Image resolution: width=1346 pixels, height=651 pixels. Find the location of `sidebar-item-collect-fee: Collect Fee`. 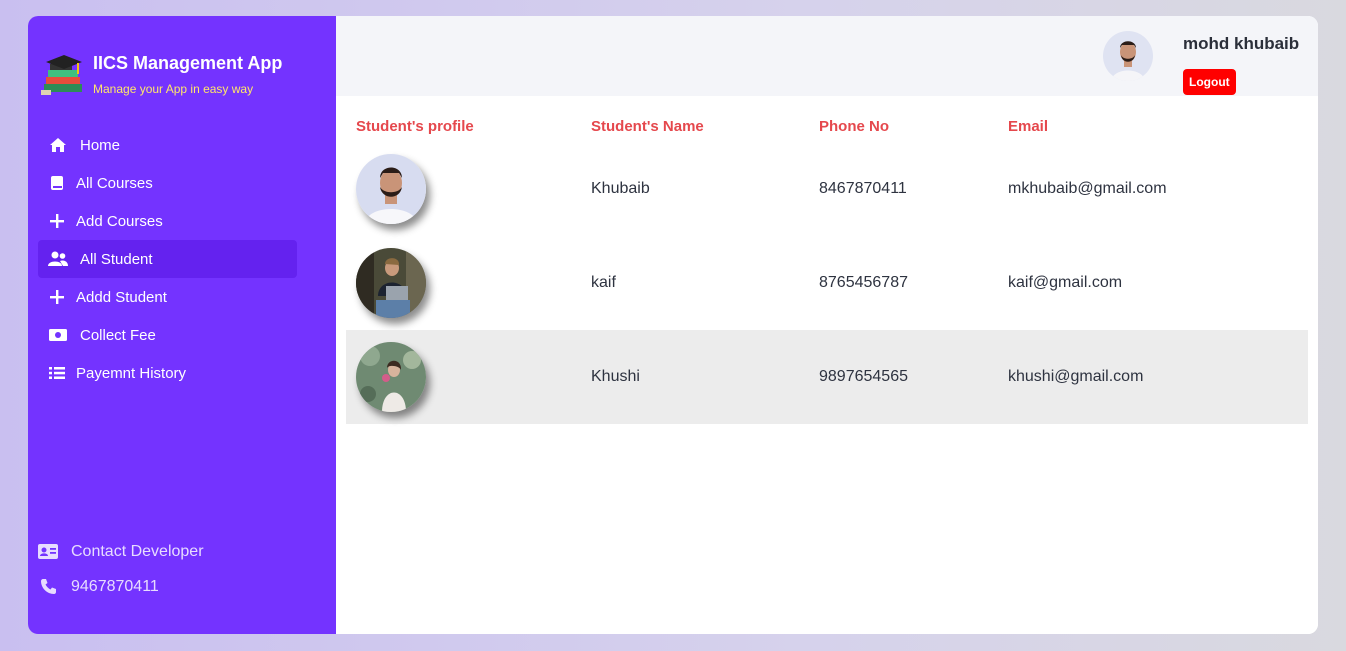

sidebar-item-collect-fee: Collect Fee is located at coordinates (167, 335).